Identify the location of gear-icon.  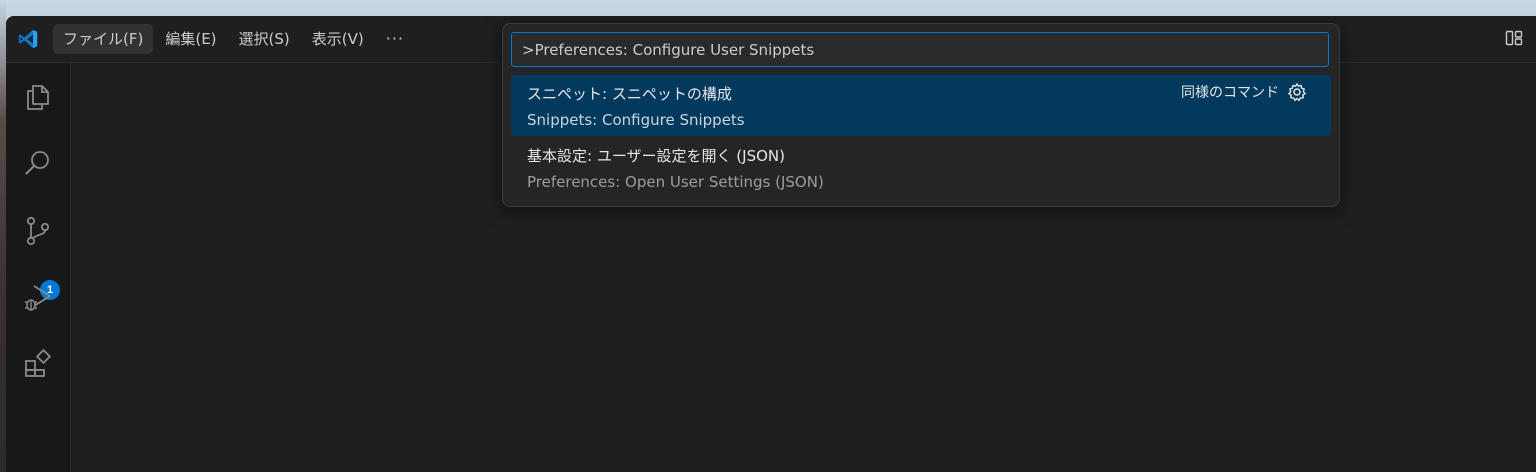
(1297, 92).